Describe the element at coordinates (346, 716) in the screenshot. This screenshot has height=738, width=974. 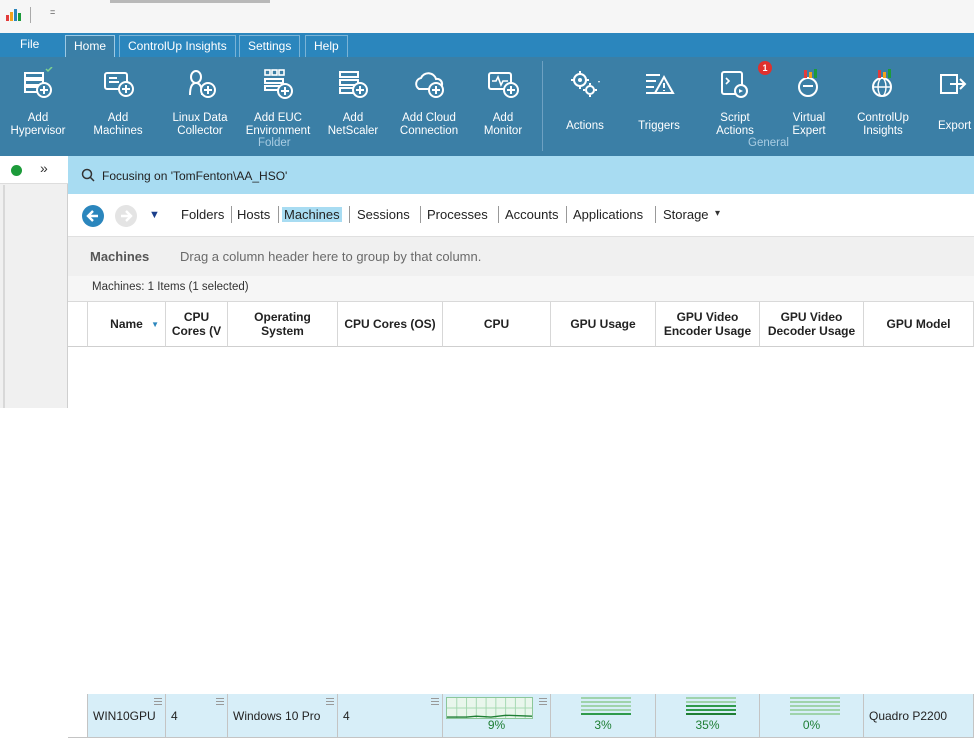
I see `cell-cpu-cores-os-value: 4` at that location.